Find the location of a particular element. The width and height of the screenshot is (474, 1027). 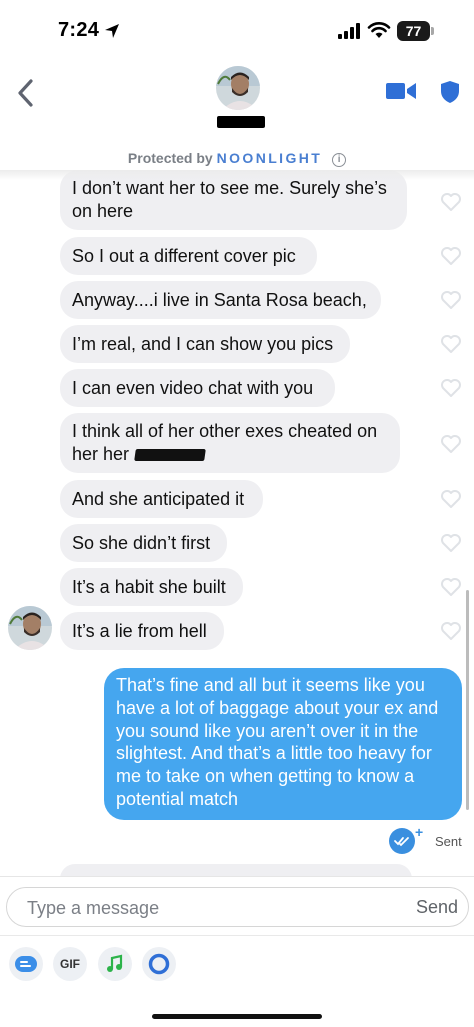

message-text: I’m real, and I can show you pics is located at coordinates (203, 343).